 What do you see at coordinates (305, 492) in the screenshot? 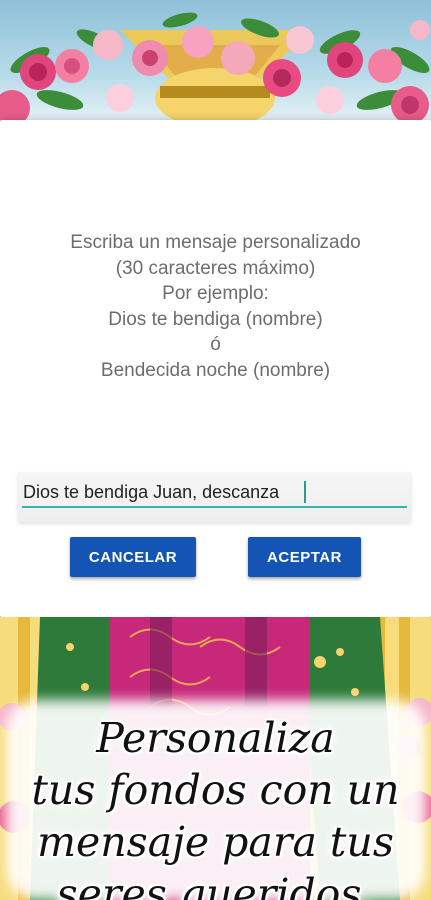
I see `text-cursor` at bounding box center [305, 492].